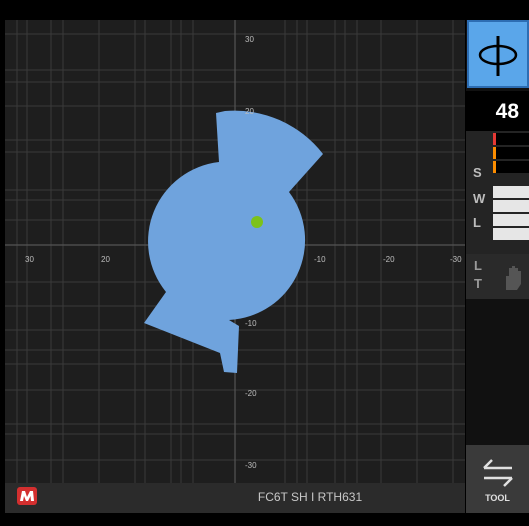 This screenshot has height=526, width=529. Describe the element at coordinates (251, 323) in the screenshot. I see `y-tick-neg10: -10` at that location.